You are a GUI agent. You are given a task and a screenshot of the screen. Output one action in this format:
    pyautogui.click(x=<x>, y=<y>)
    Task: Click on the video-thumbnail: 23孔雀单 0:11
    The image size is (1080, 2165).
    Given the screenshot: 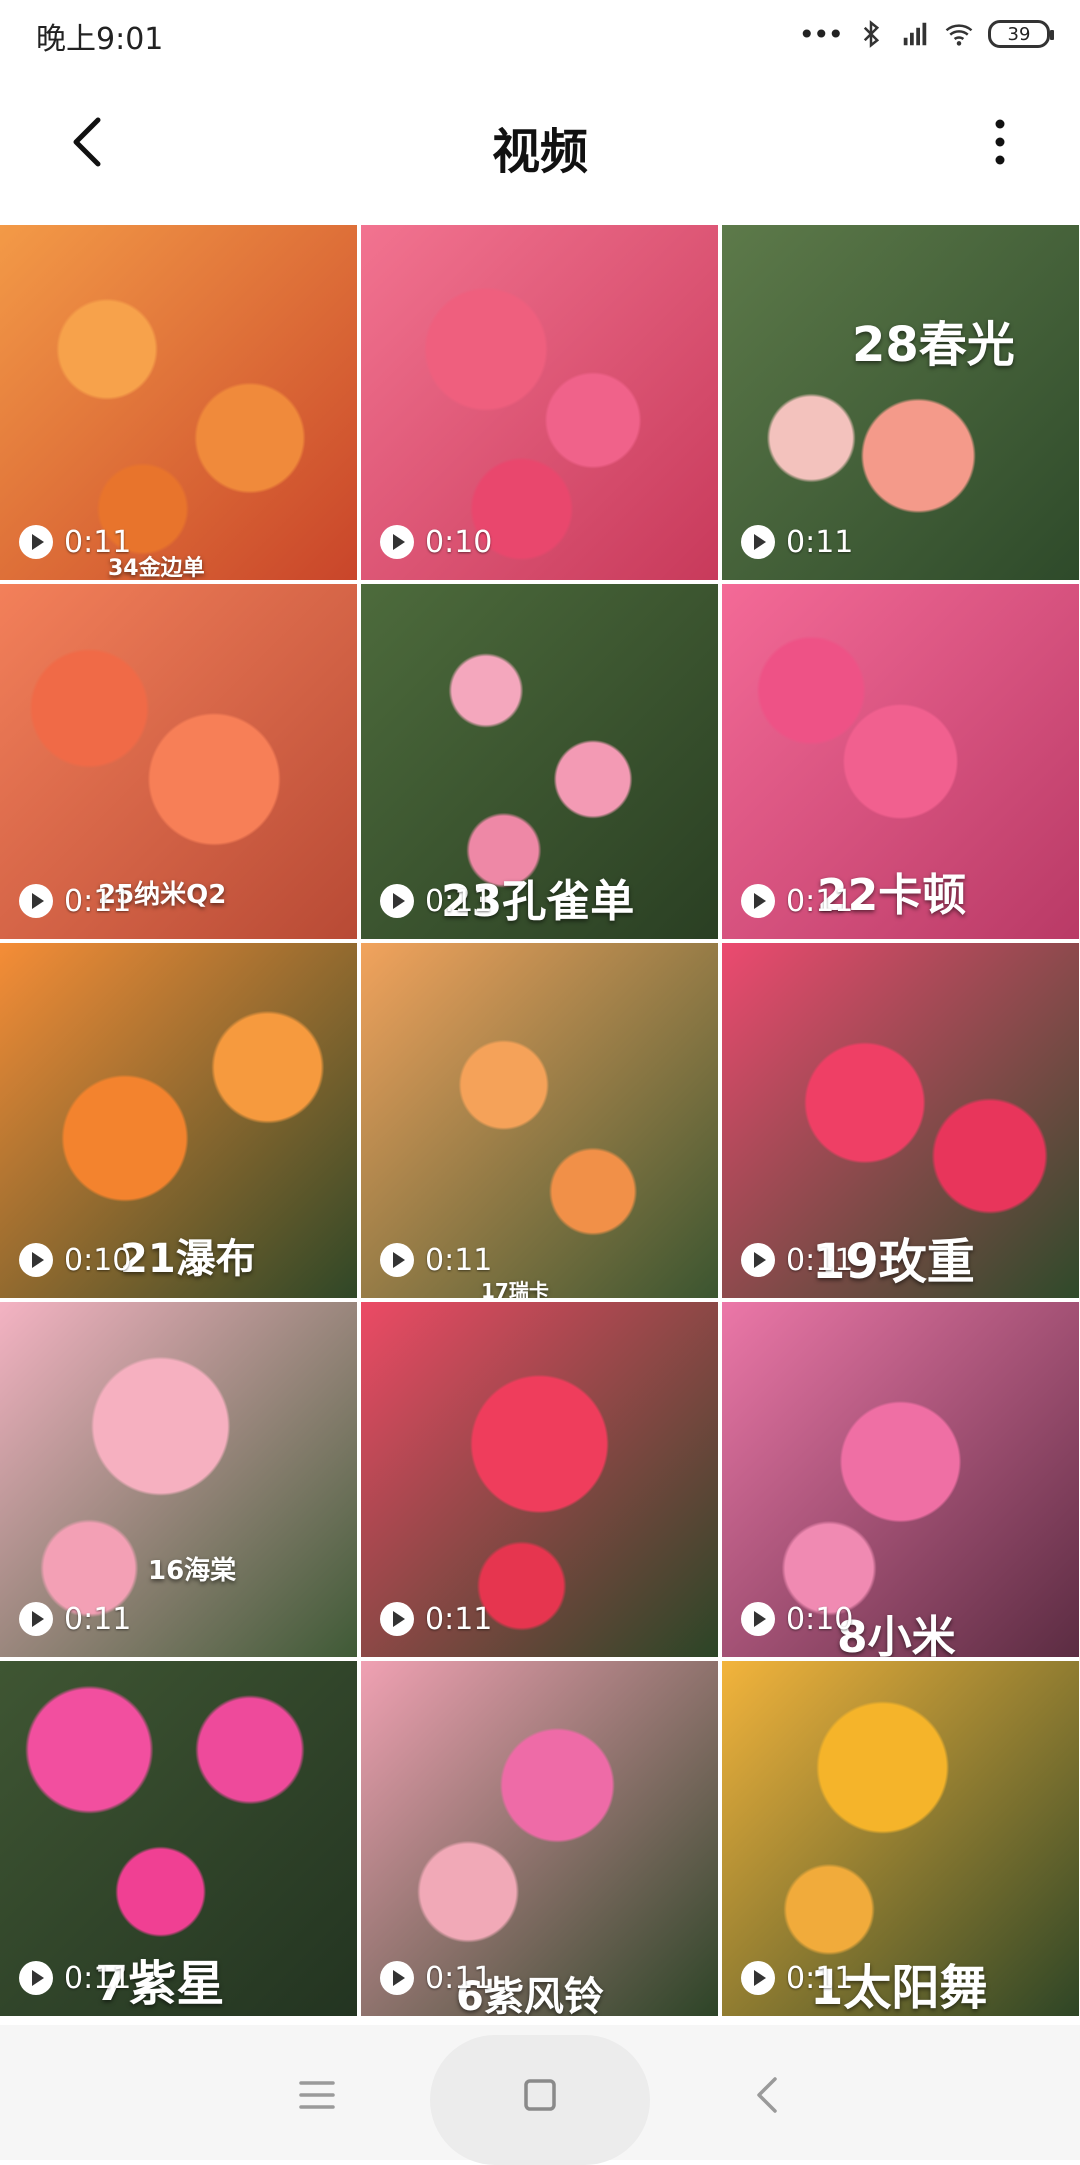 What is the action you would take?
    pyautogui.click(x=539, y=761)
    